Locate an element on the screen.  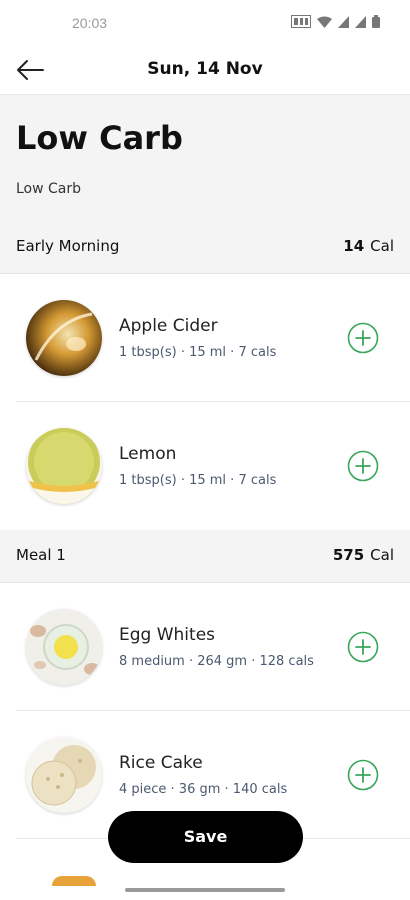
section-calories: 14 Cal is located at coordinates (368, 246).